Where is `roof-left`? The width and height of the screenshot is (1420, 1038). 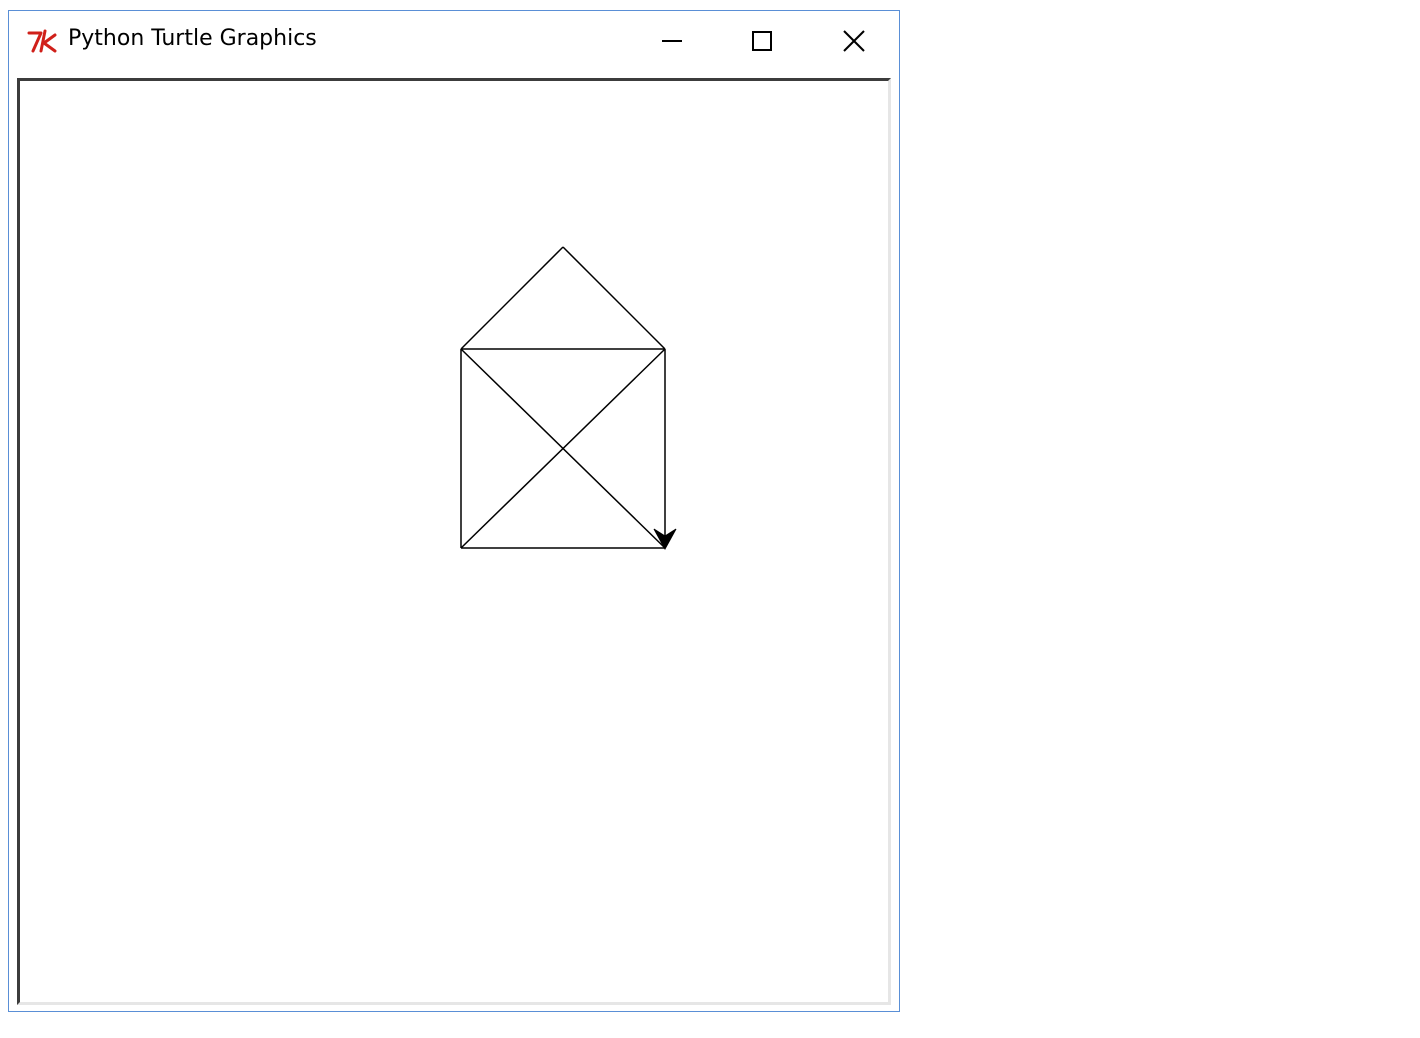
roof-left is located at coordinates (512, 298).